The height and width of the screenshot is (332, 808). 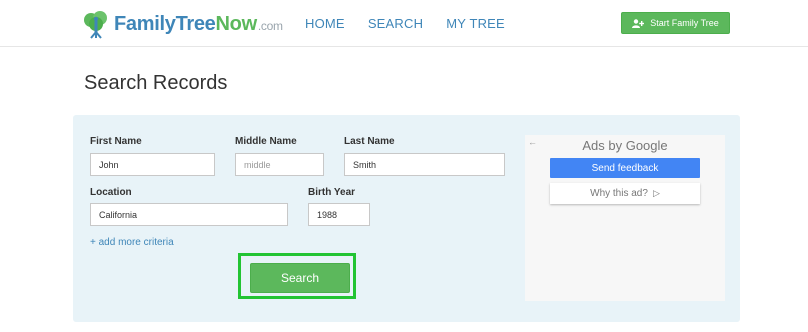 I want to click on middle-name-input, so click(x=279, y=164).